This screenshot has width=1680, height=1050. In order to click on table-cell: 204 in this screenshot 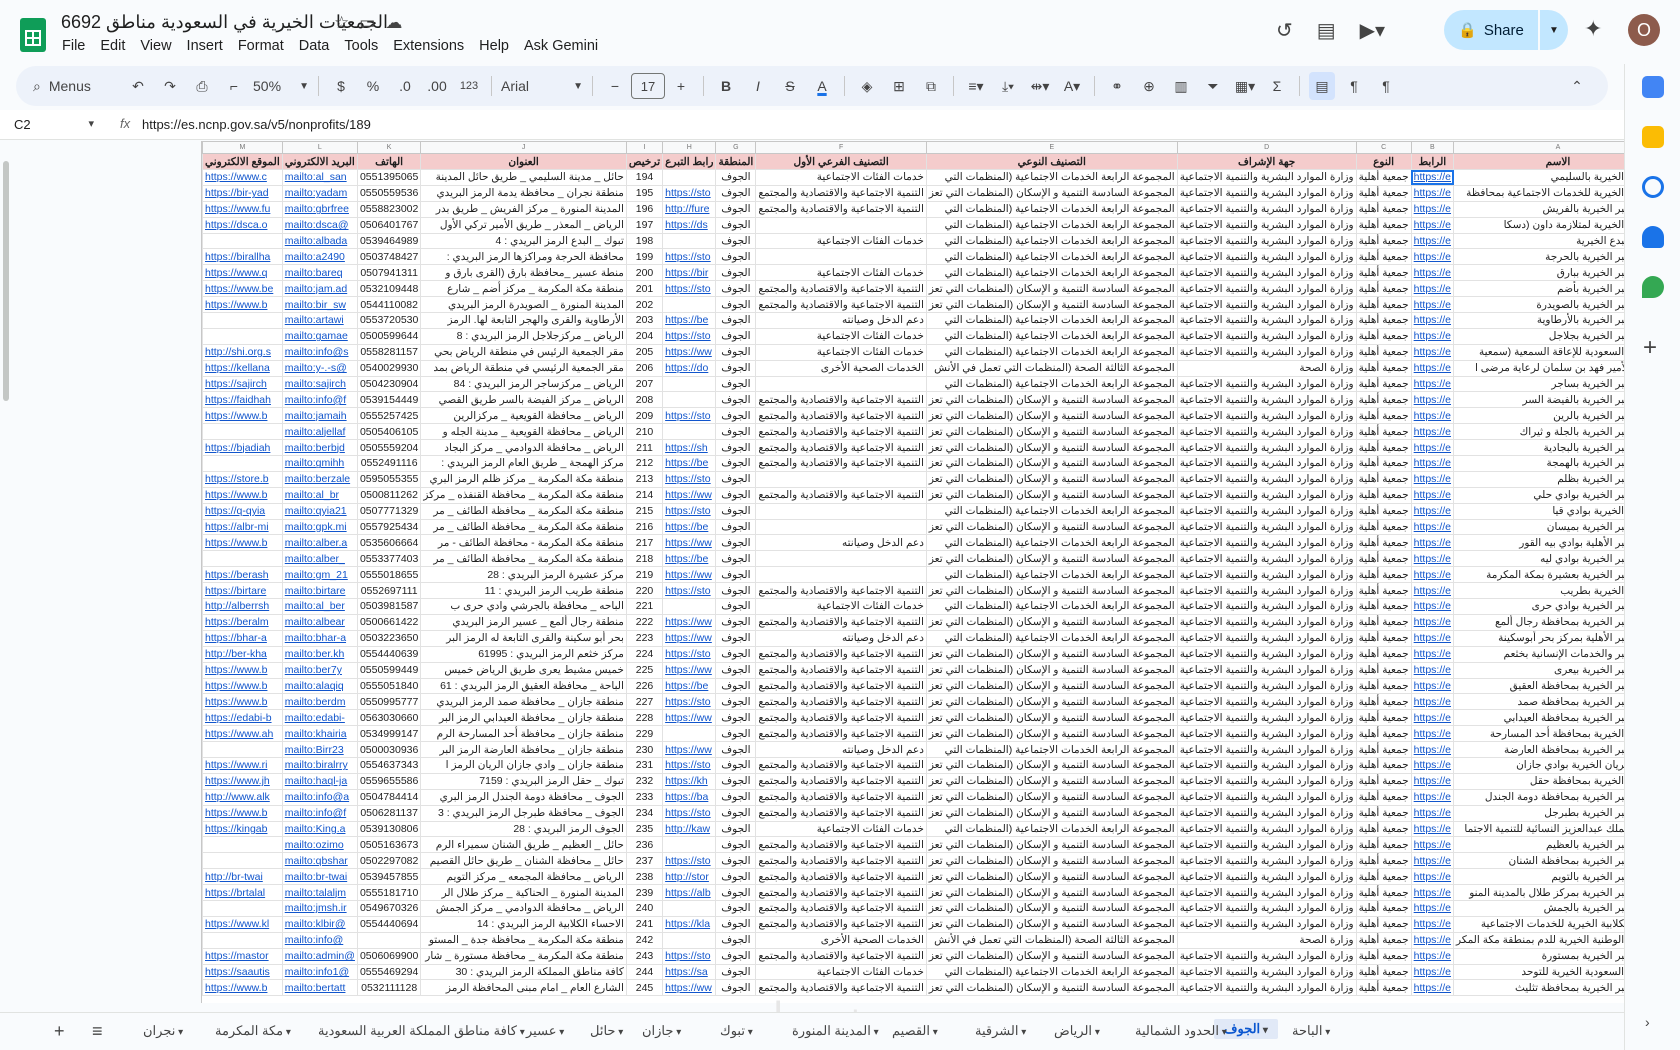, I will do `click(644, 336)`.